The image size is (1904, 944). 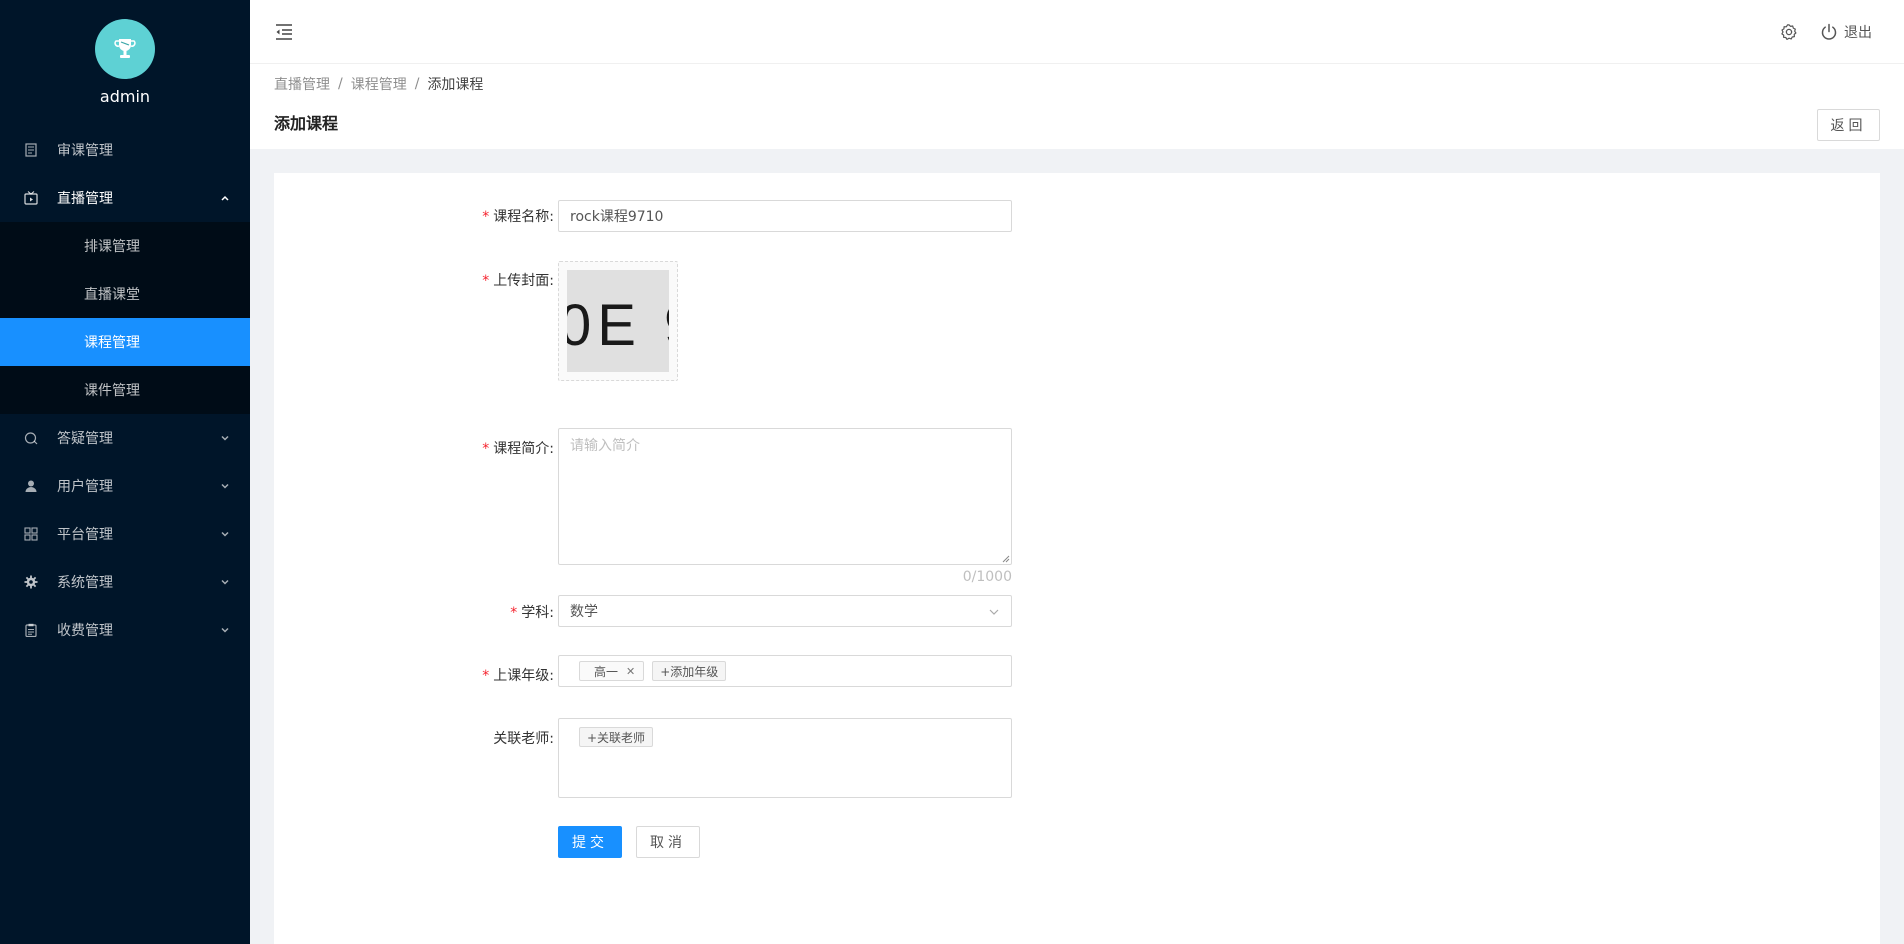 What do you see at coordinates (125, 294) in the screenshot?
I see `sidebar-item-live-classroom: 直播课堂` at bounding box center [125, 294].